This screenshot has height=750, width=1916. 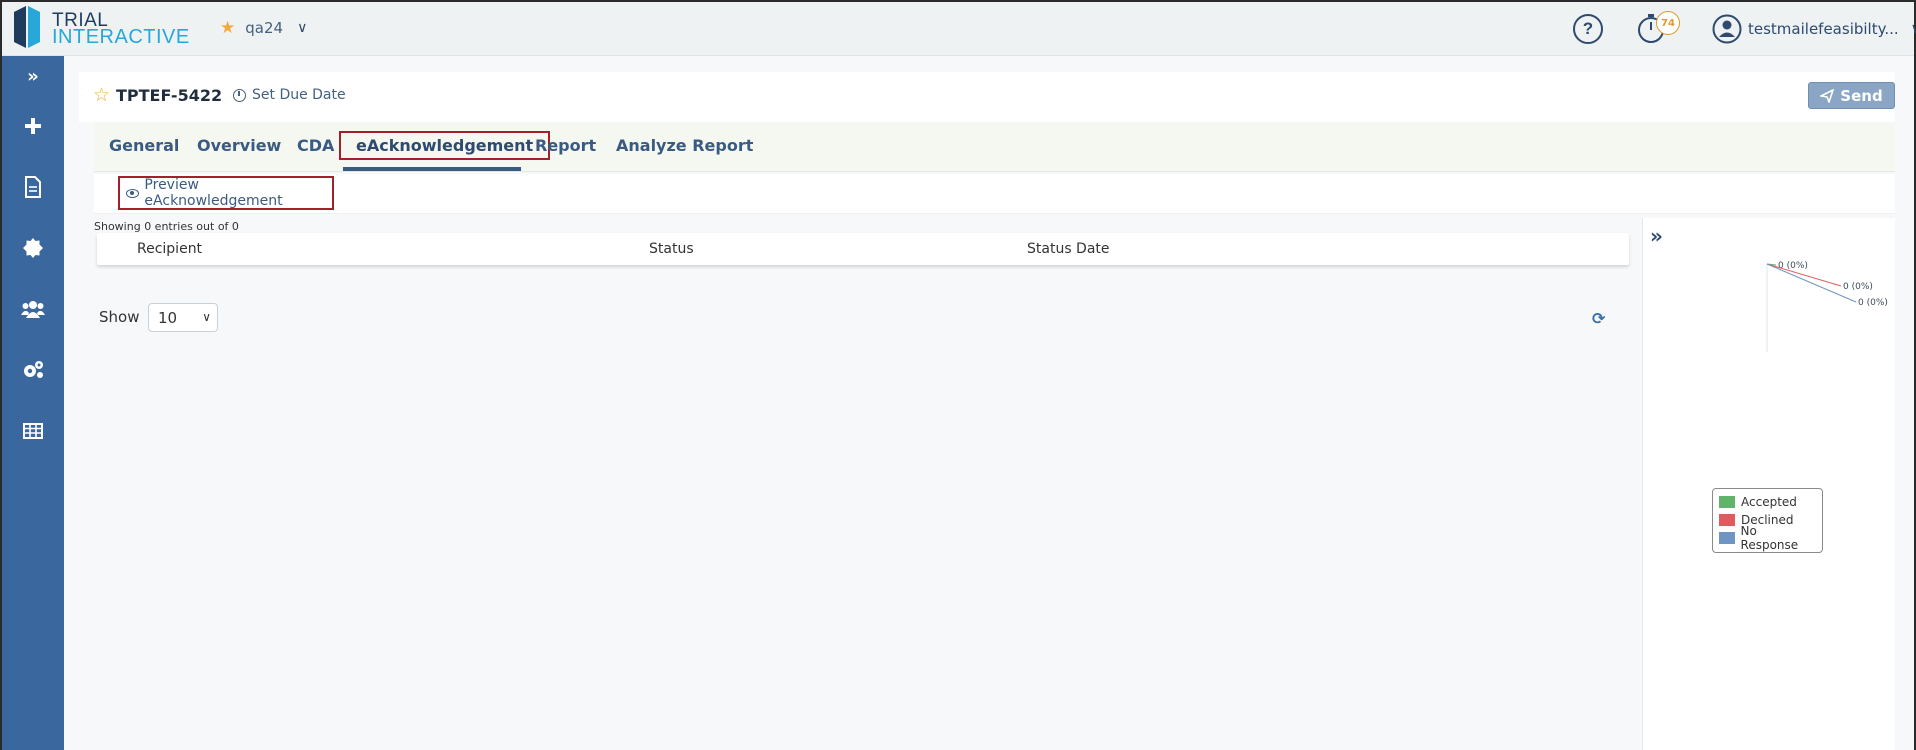 I want to click on legend-label-no-response: No Response, so click(x=1769, y=538).